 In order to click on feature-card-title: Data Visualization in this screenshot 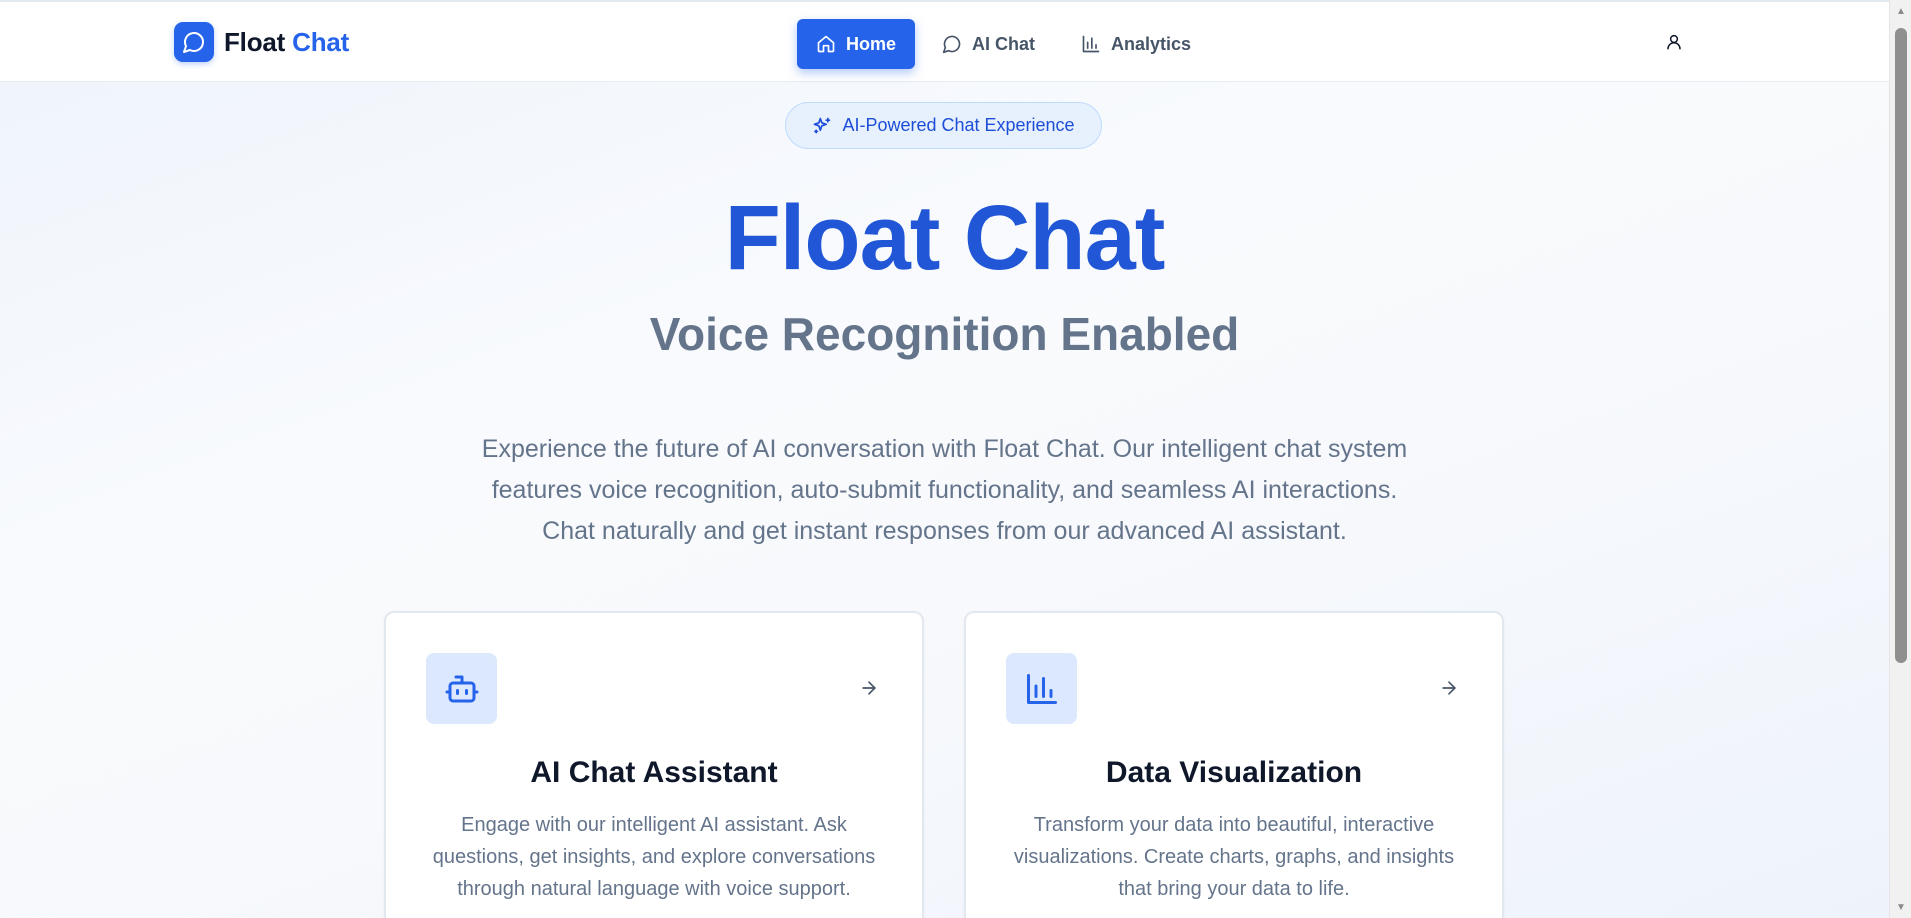, I will do `click(1234, 772)`.